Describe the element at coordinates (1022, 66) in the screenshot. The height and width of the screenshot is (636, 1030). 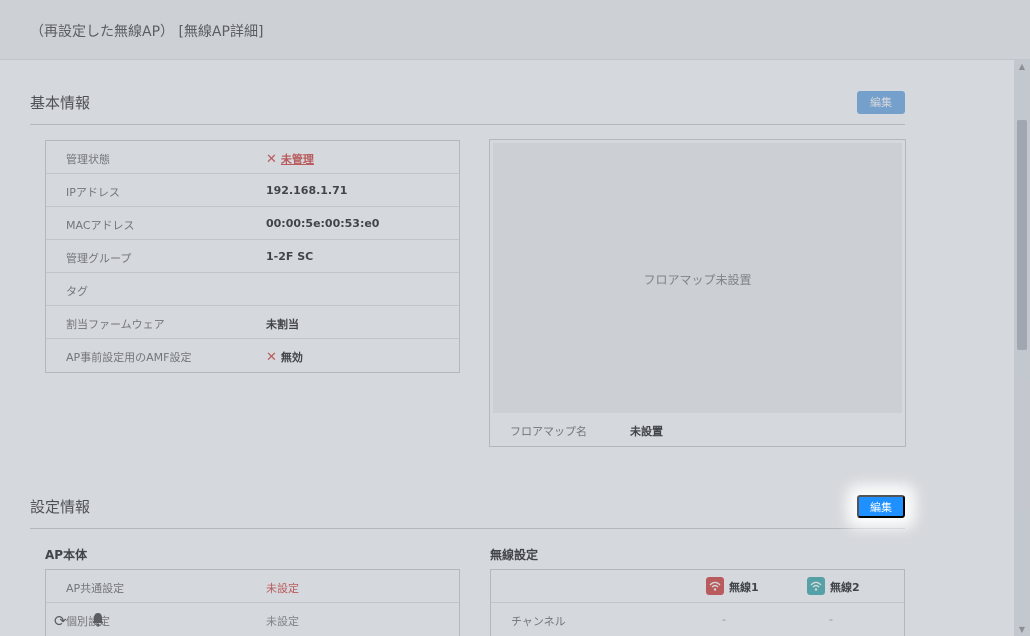
I see `scroll-up-icon: ▲` at that location.